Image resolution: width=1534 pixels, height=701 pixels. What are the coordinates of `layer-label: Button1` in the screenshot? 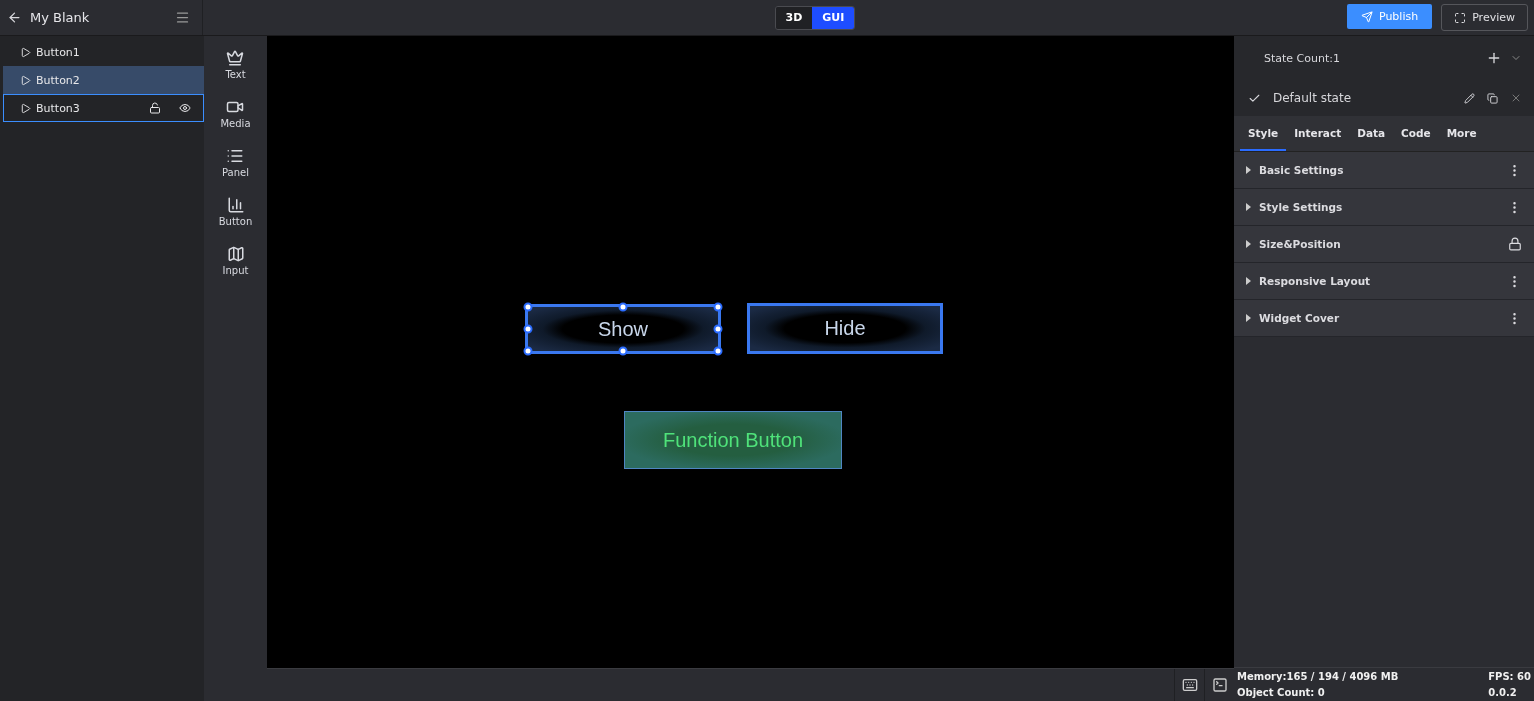 It's located at (58, 52).